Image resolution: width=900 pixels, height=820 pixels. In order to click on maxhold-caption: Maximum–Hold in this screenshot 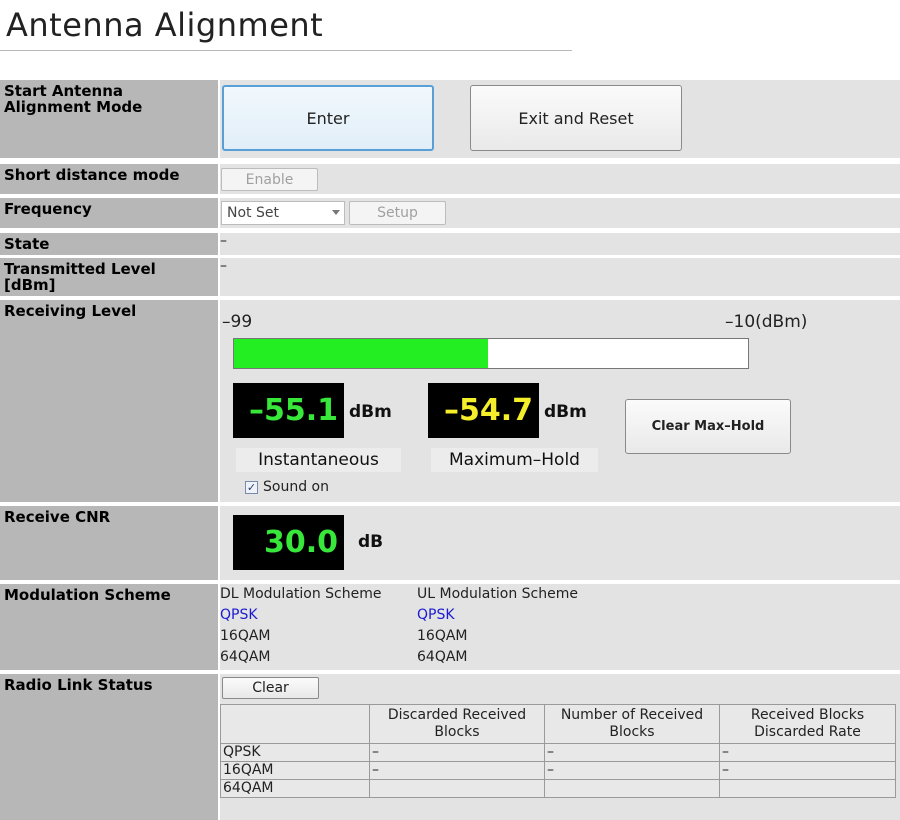, I will do `click(514, 460)`.